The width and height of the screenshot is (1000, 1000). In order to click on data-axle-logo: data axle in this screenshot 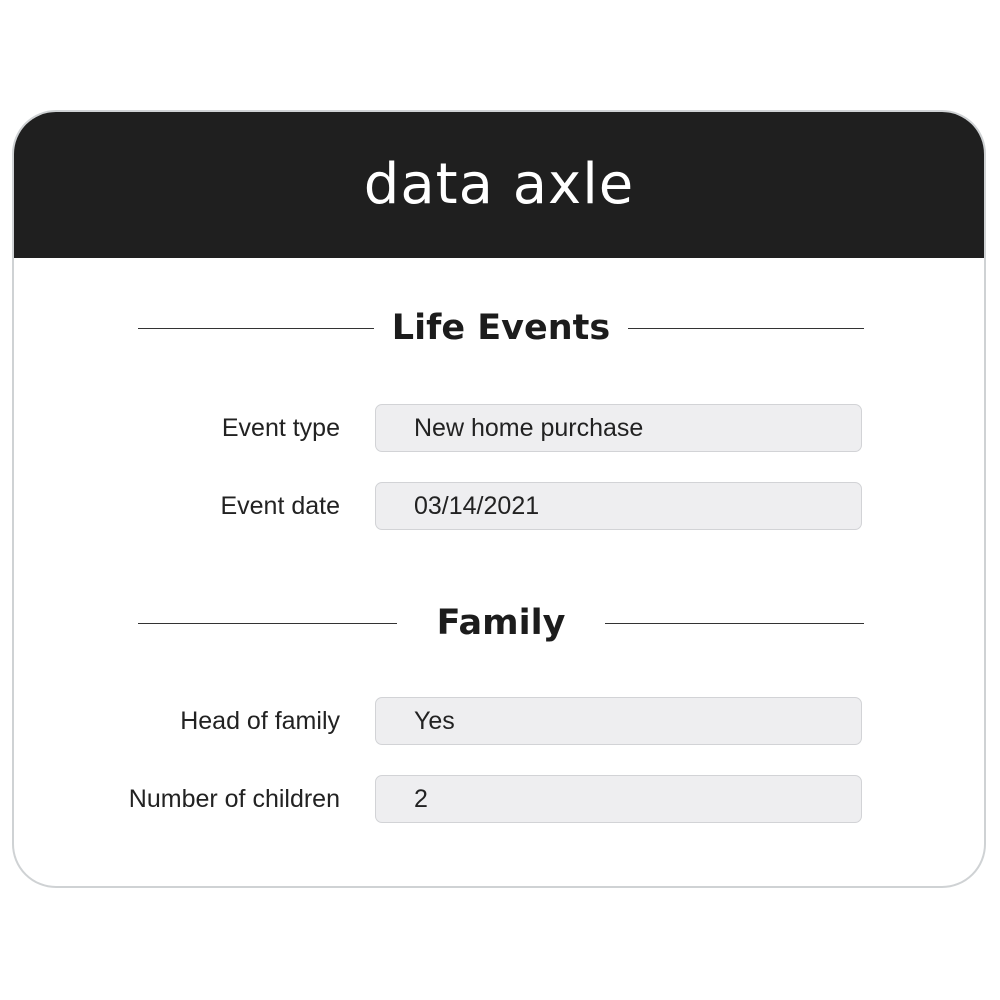, I will do `click(499, 184)`.